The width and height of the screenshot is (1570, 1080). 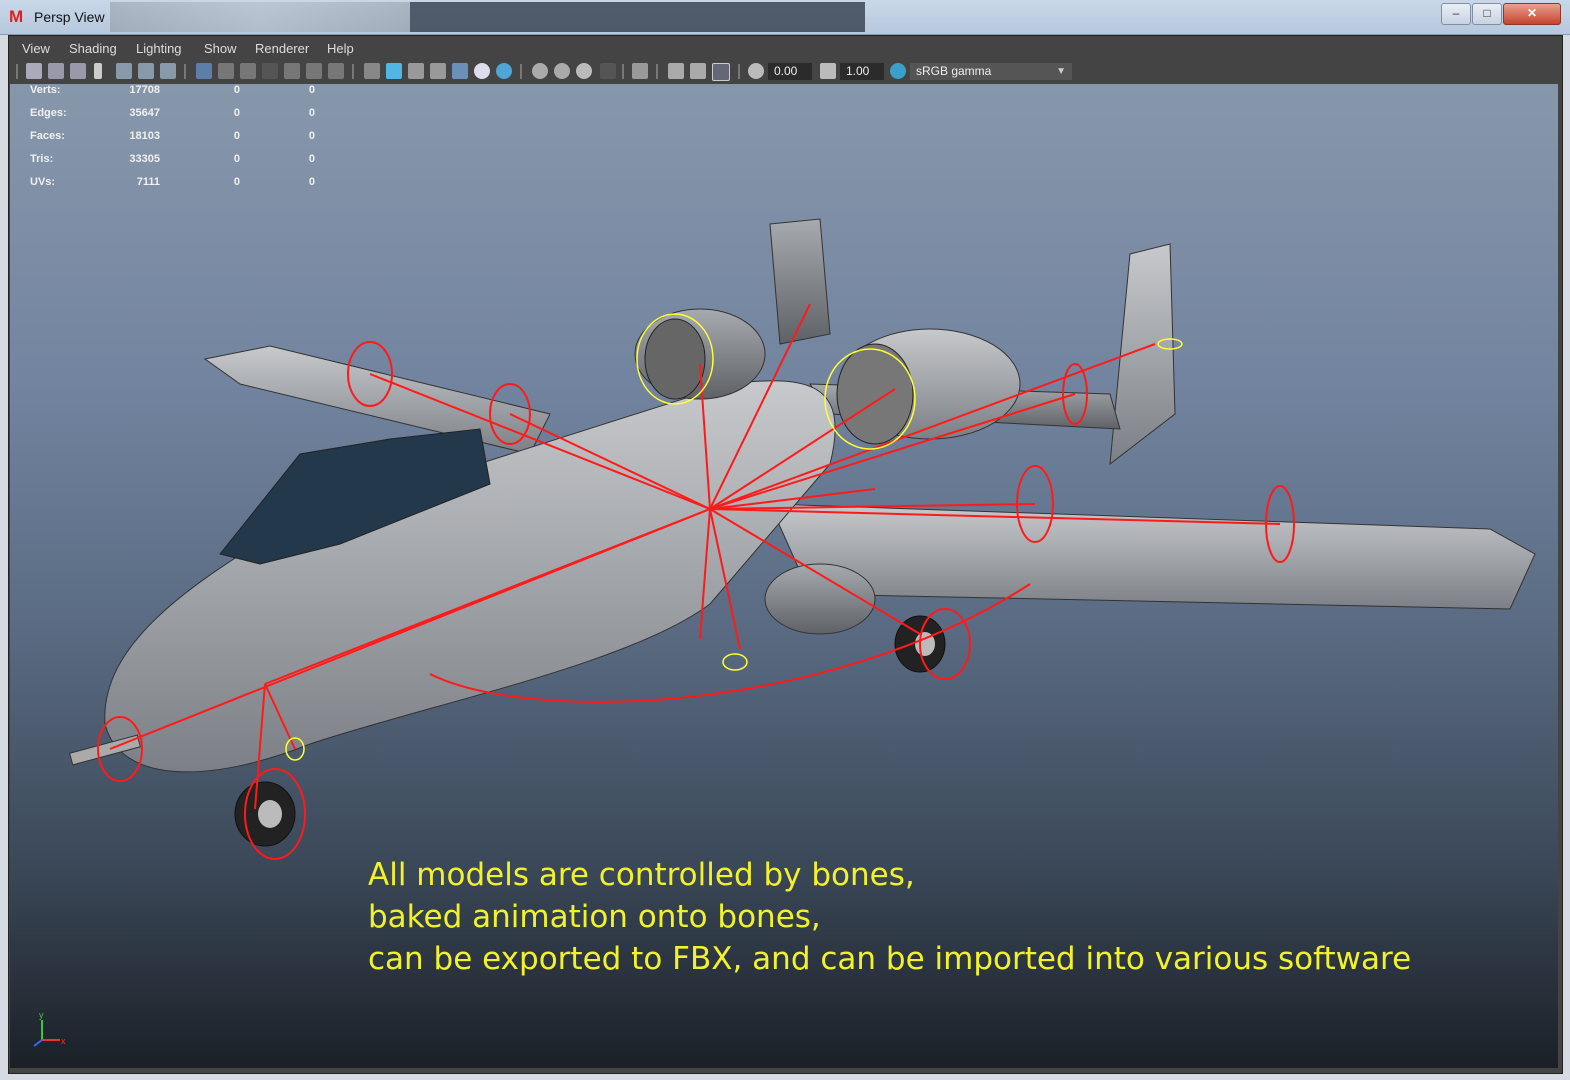 What do you see at coordinates (1061, 71) in the screenshot?
I see `chevron-down-icon: ▼` at bounding box center [1061, 71].